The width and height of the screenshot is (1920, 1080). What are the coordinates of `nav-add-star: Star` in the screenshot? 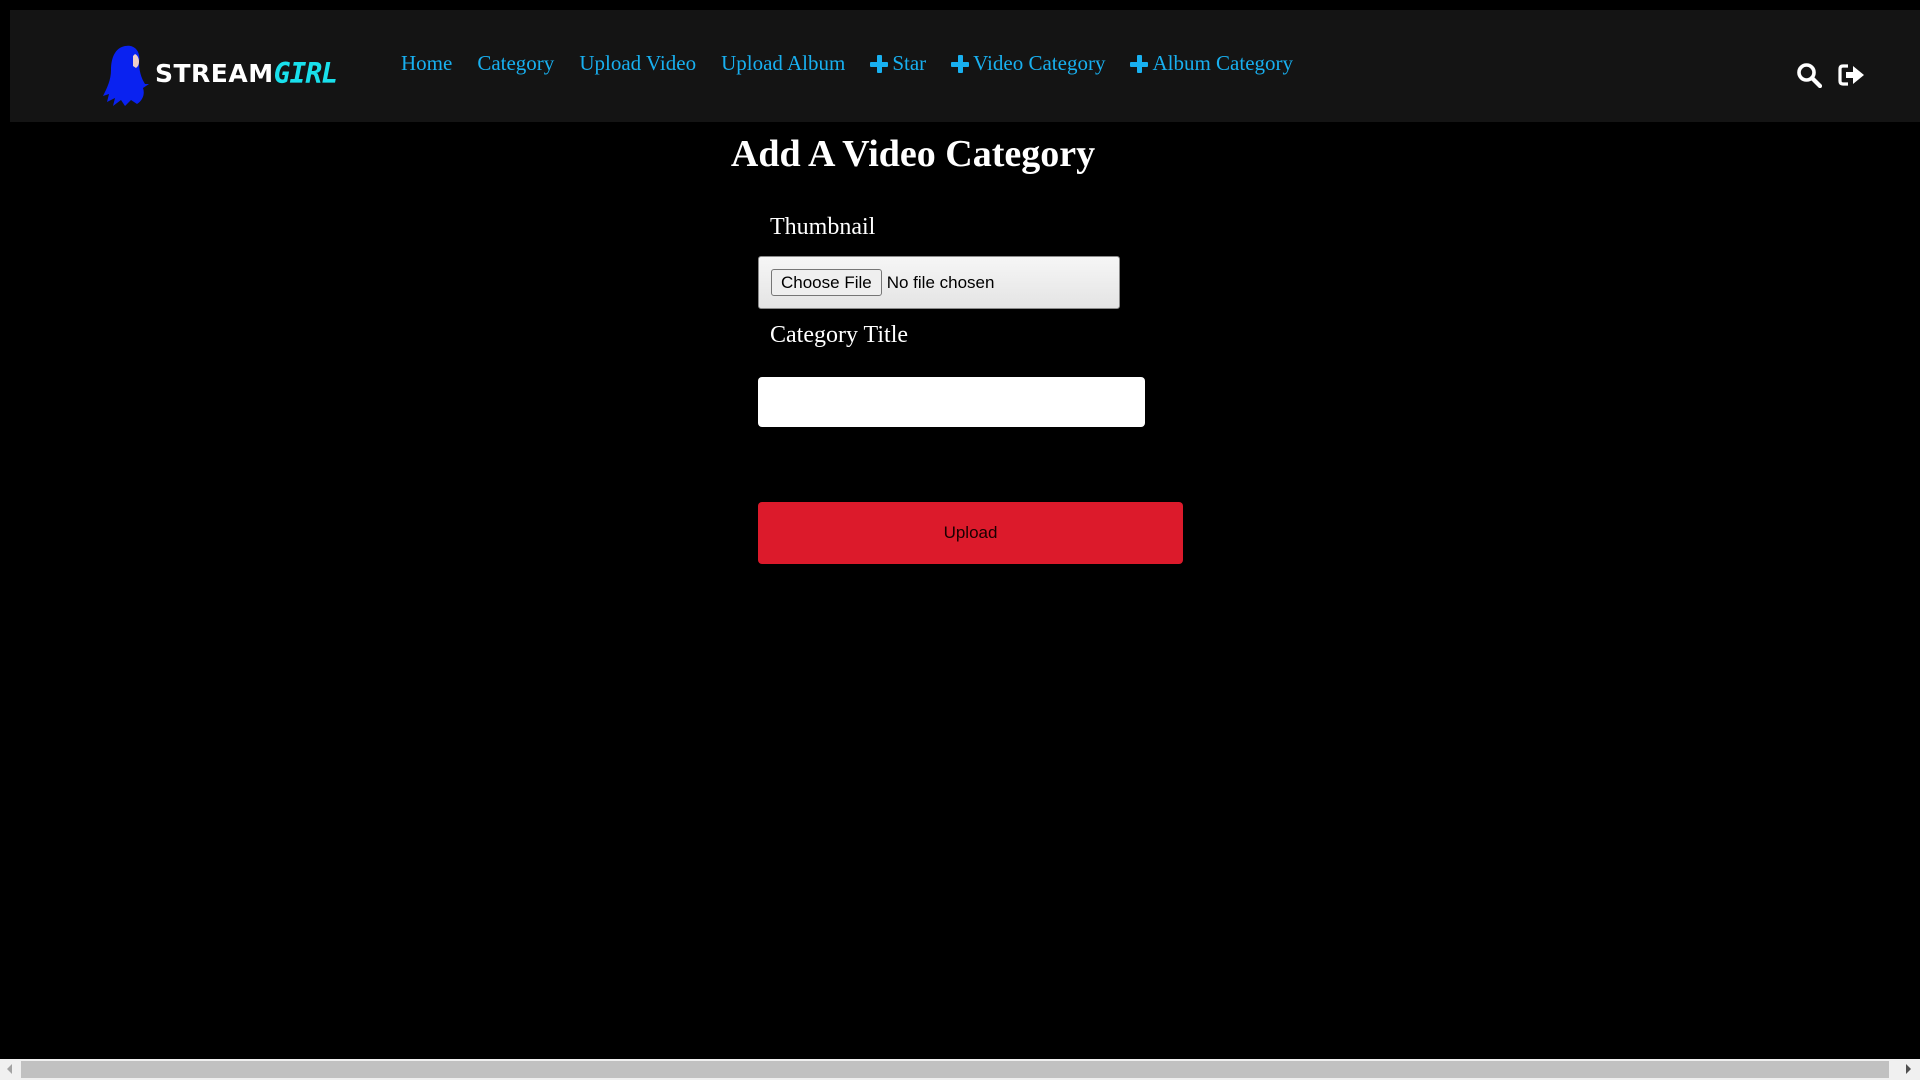 It's located at (898, 63).